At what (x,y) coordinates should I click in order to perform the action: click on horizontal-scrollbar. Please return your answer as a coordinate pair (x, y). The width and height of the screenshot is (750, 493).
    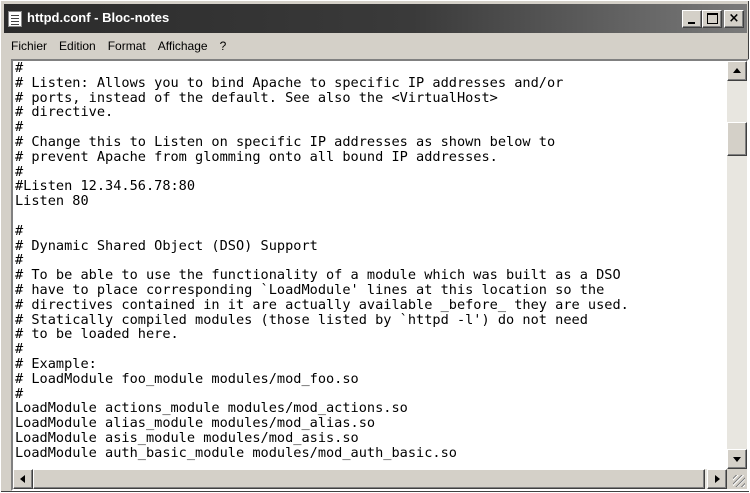
    Looking at the image, I should click on (370, 479).